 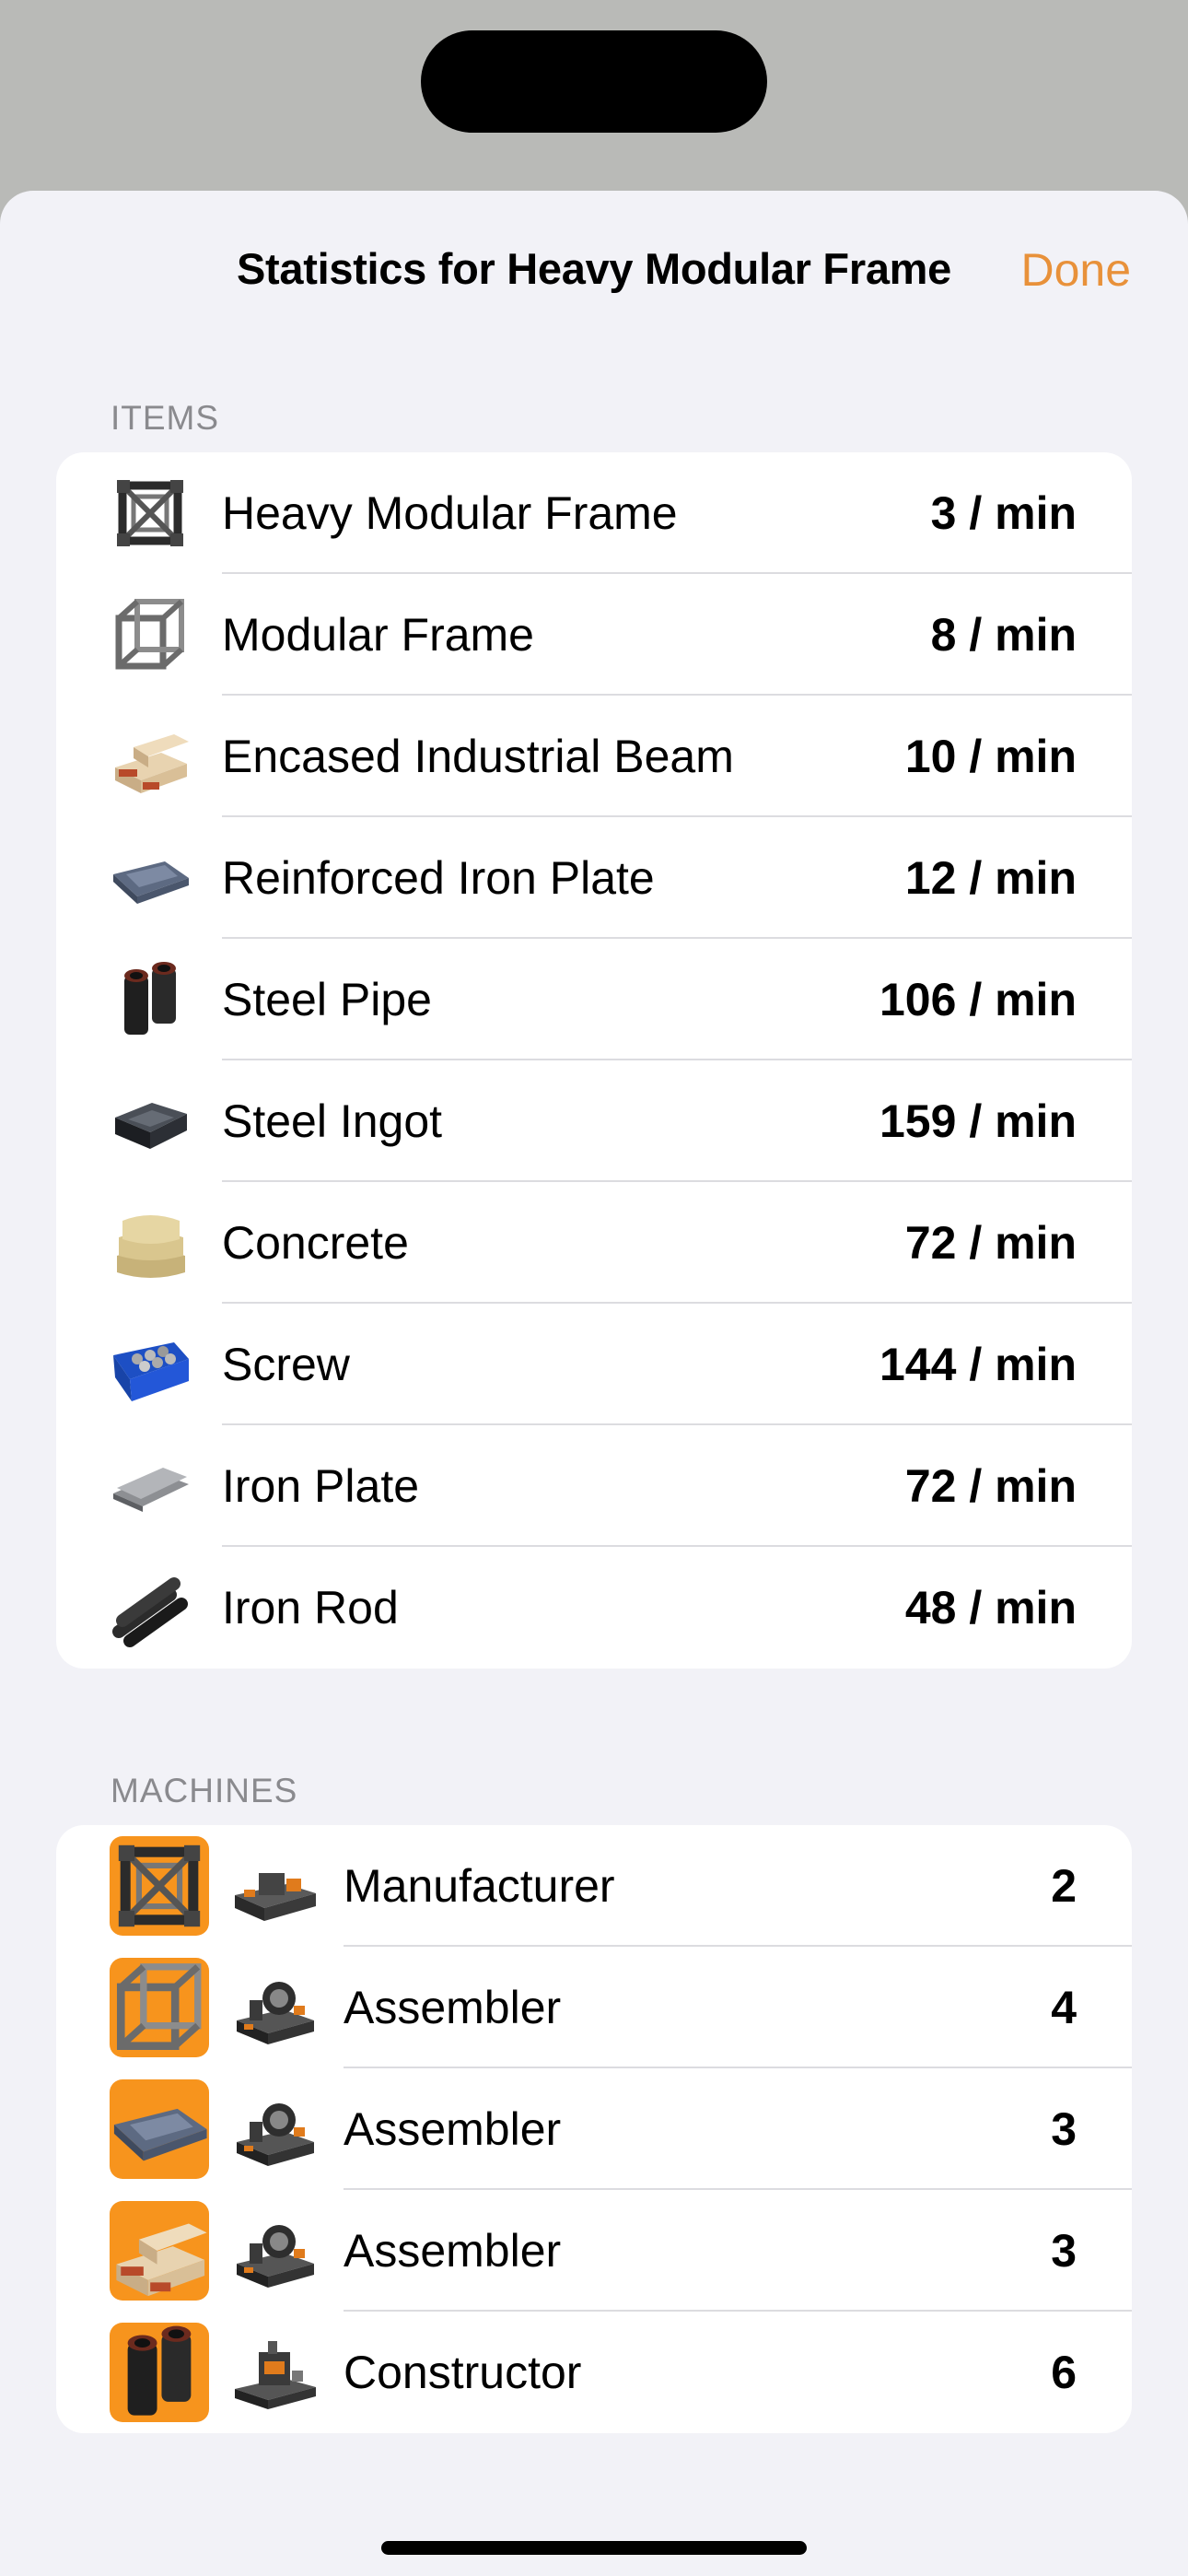 I want to click on item-rate: 10 / min, so click(x=990, y=756).